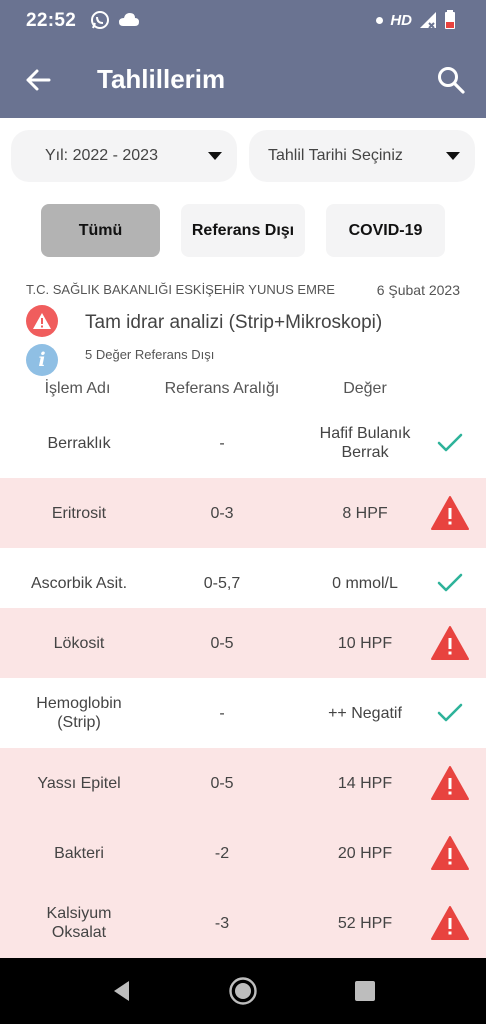 The height and width of the screenshot is (1024, 486). What do you see at coordinates (150, 354) in the screenshot?
I see `out-of-range-count: 5 Değer Referans Dışı` at bounding box center [150, 354].